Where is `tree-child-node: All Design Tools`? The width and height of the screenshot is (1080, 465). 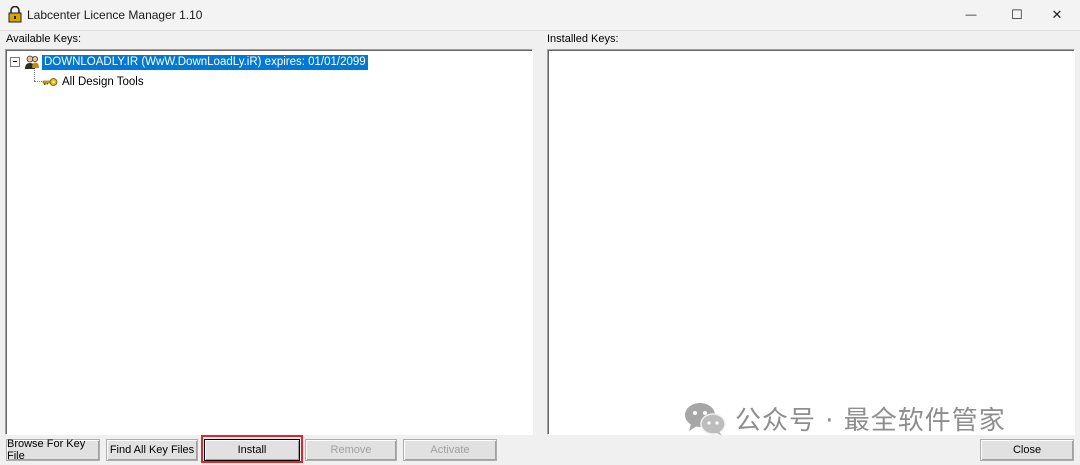
tree-child-node: All Design Tools is located at coordinates (93, 82).